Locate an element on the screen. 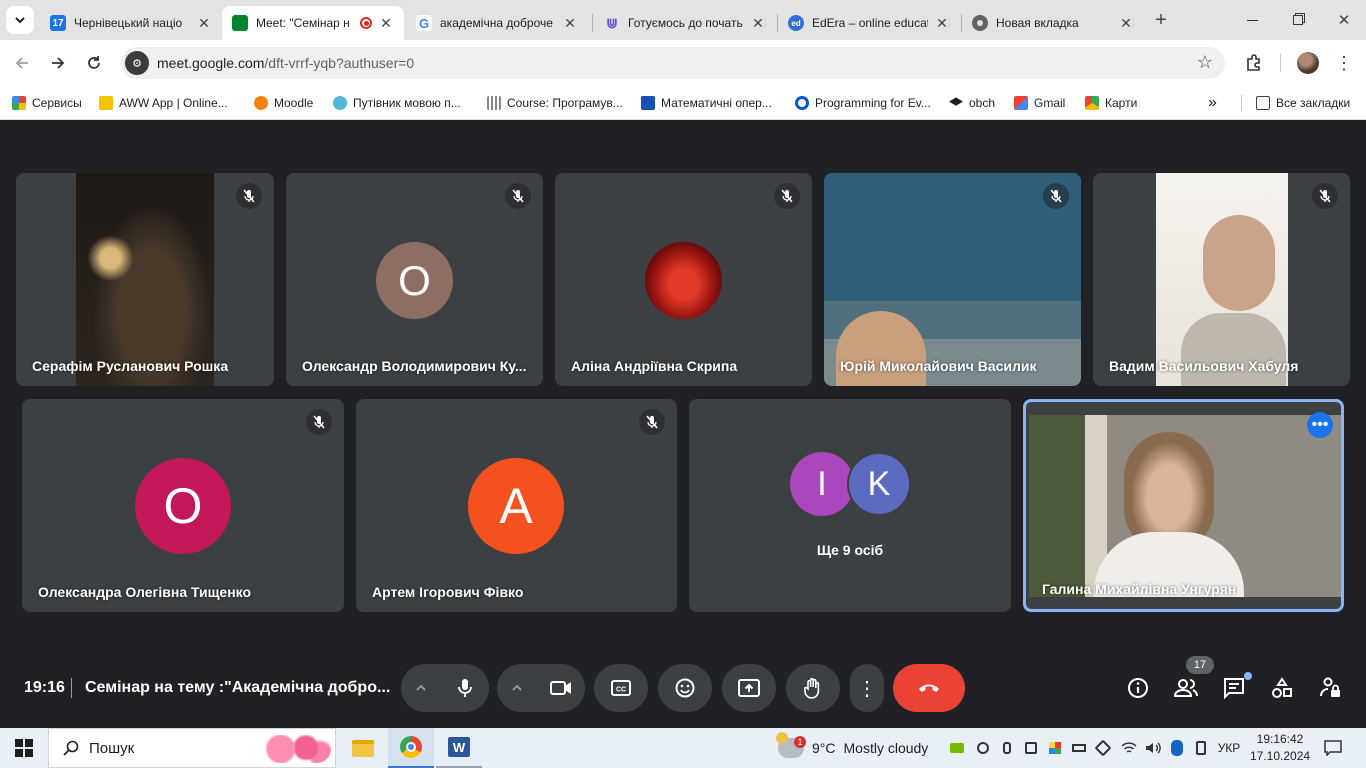 The image size is (1366, 768). system-clock: 19:16:42 17.10.2024 is located at coordinates (1280, 748).